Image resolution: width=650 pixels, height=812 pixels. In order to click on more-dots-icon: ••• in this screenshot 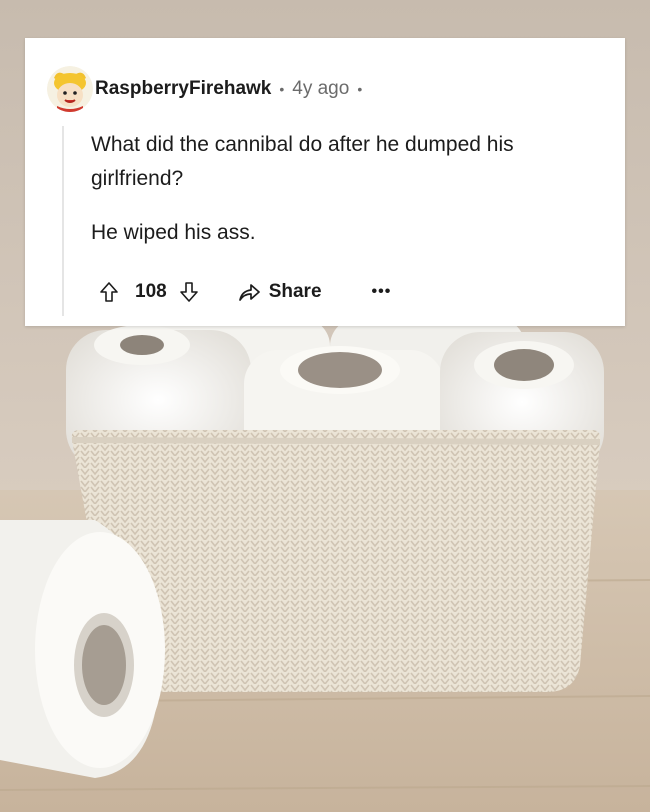, I will do `click(382, 292)`.